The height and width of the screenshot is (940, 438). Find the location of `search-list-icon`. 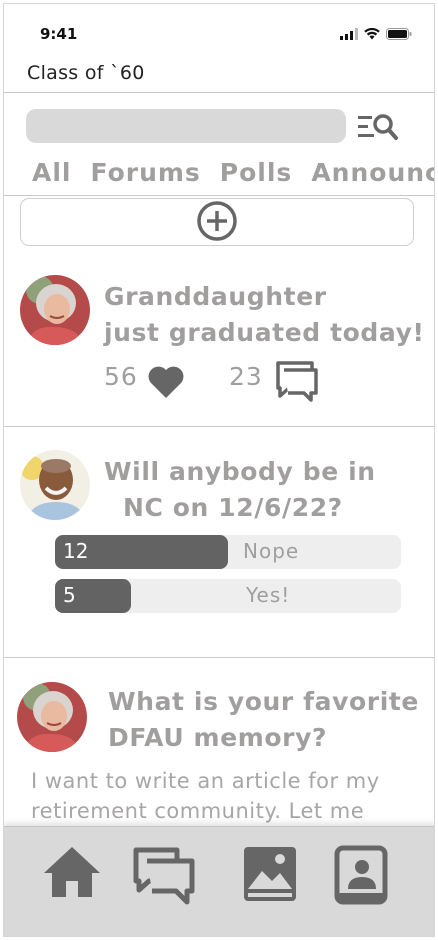

search-list-icon is located at coordinates (378, 127).